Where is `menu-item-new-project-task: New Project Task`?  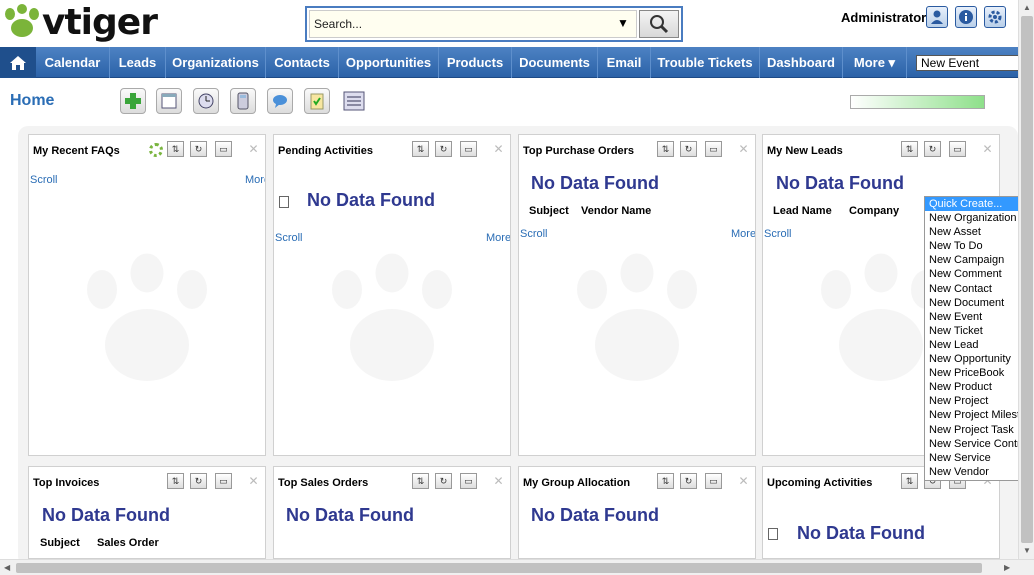 menu-item-new-project-task: New Project Task is located at coordinates (979, 430).